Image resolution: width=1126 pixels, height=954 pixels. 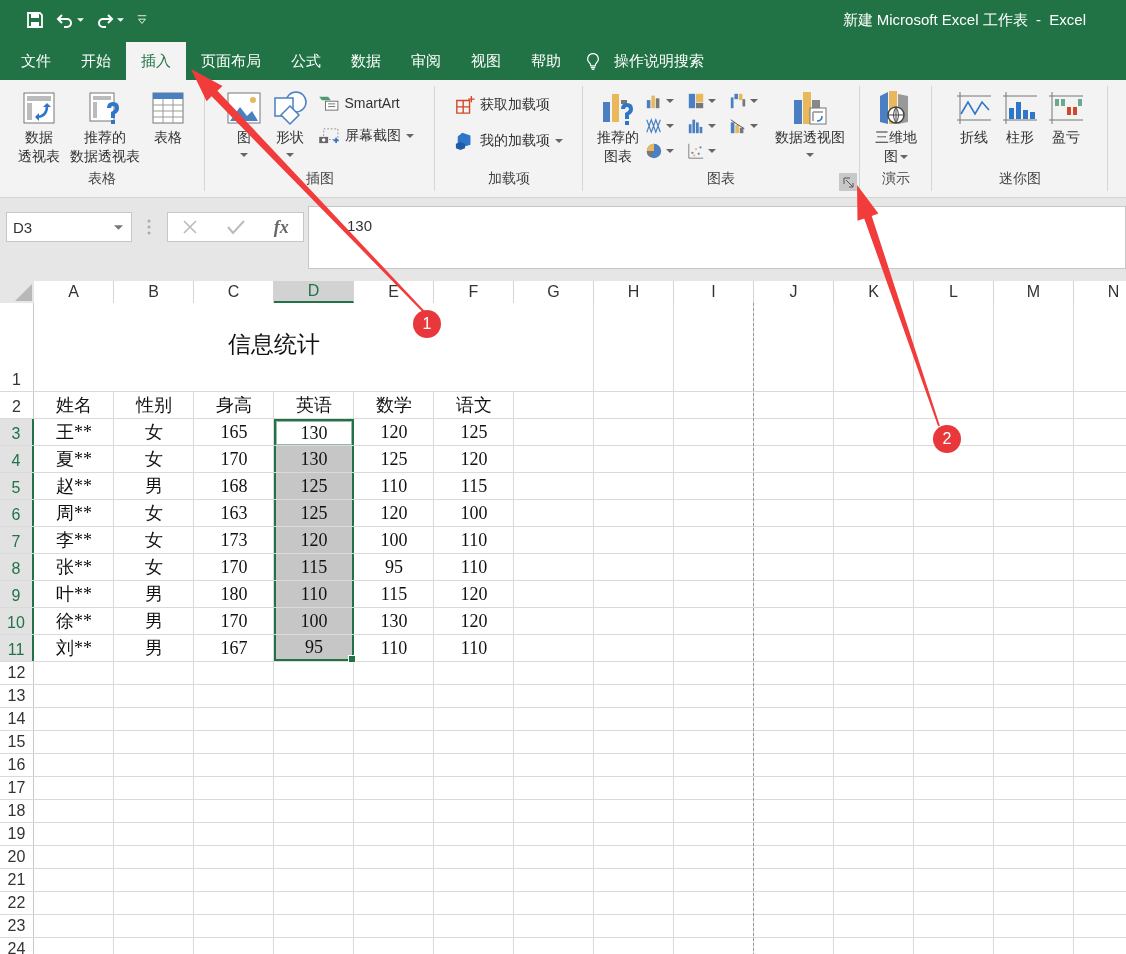 What do you see at coordinates (508, 141) in the screenshot?
I see `ribbon-button: 我的加载项` at bounding box center [508, 141].